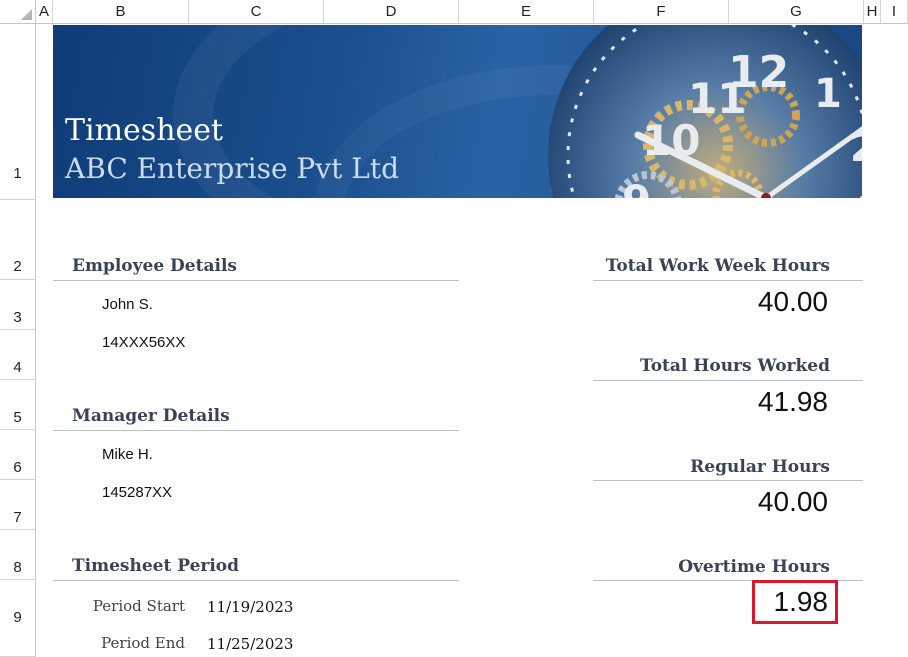 This screenshot has width=908, height=657. What do you see at coordinates (18, 505) in the screenshot?
I see `row-header-7: 7` at bounding box center [18, 505].